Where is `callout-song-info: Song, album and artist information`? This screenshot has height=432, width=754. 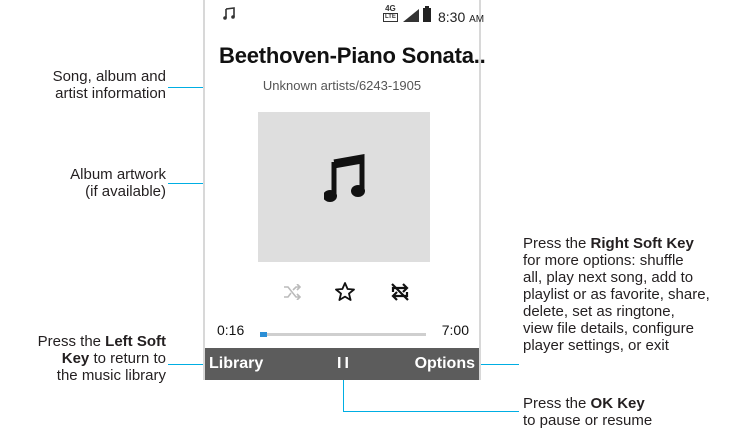
callout-song-info: Song, album and artist information is located at coordinates (93, 85).